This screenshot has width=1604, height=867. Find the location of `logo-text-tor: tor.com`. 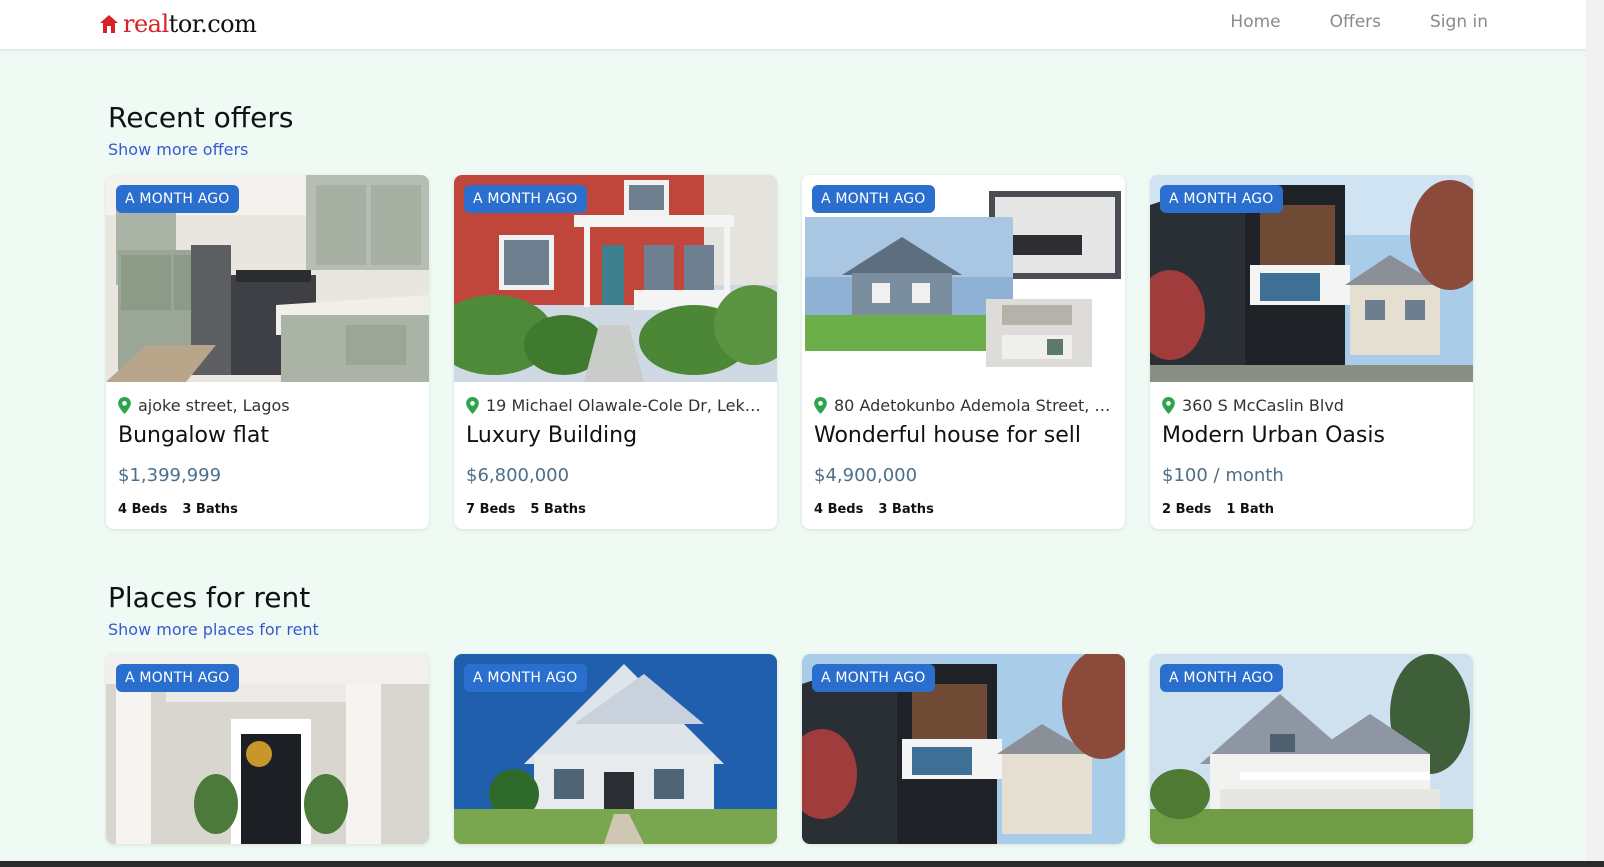

logo-text-tor: tor.com is located at coordinates (212, 24).